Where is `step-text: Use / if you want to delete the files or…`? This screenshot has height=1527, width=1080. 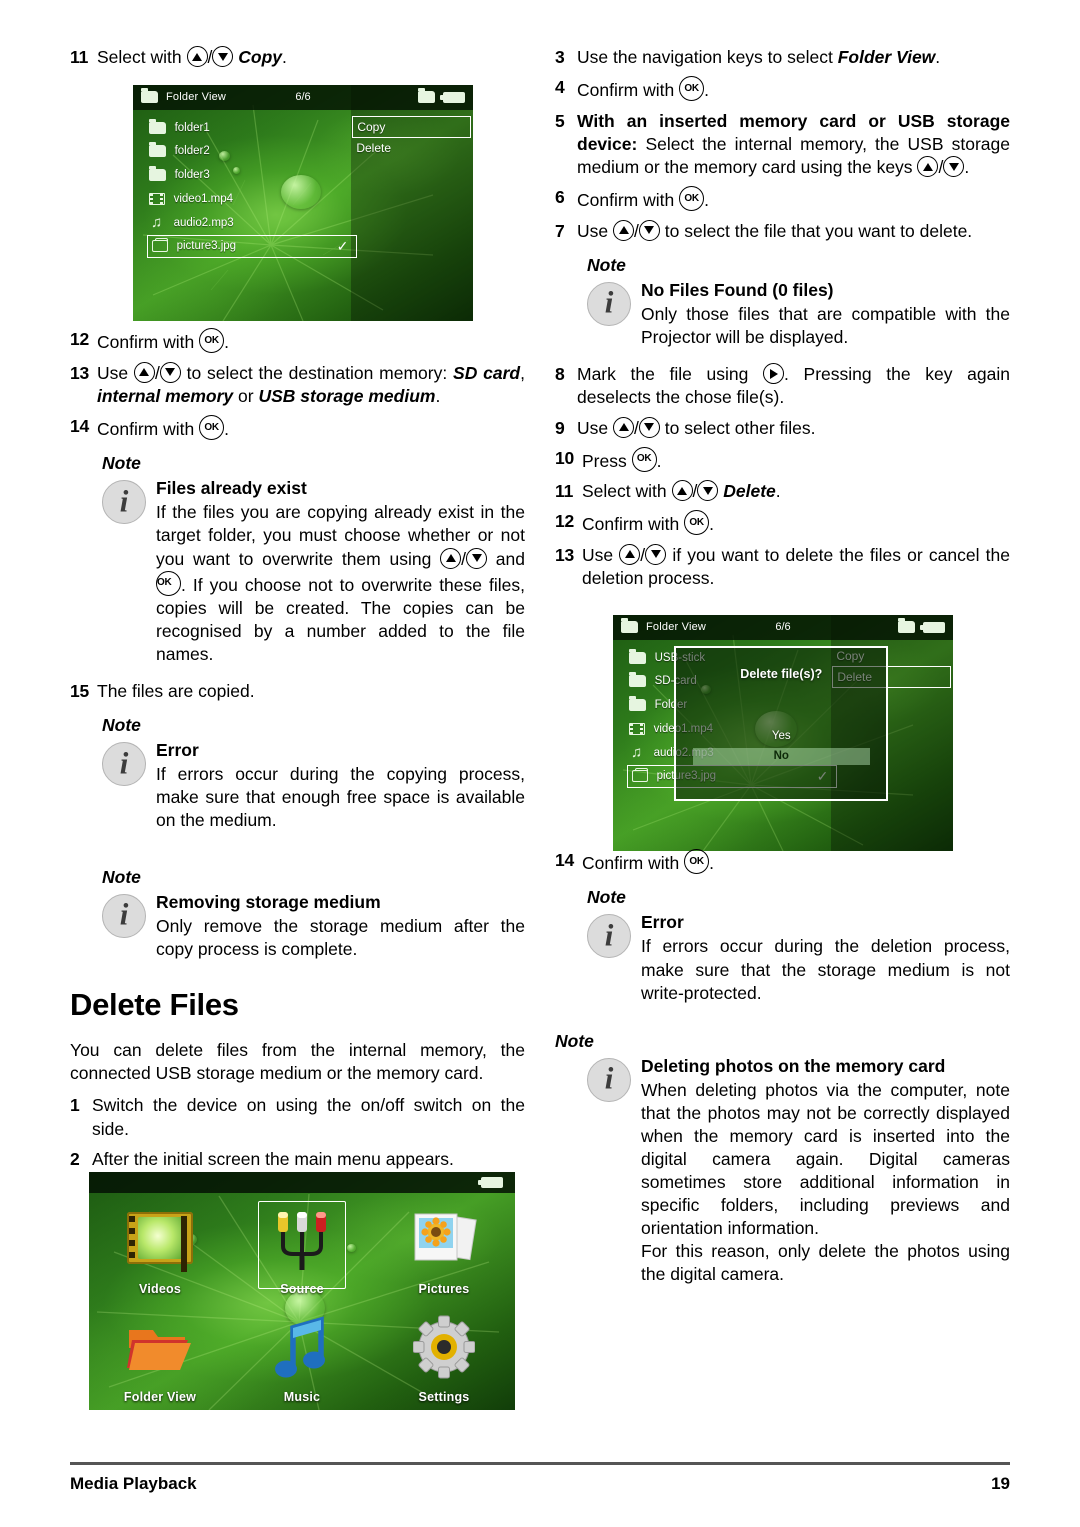 step-text: Use / if you want to delete the files or… is located at coordinates (796, 567).